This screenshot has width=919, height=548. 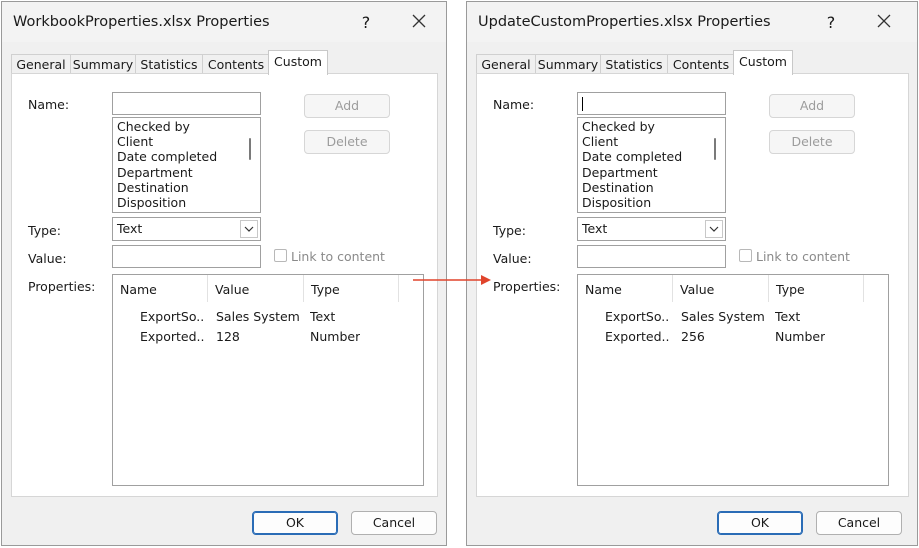 What do you see at coordinates (228, 336) in the screenshot?
I see `row-value: 128` at bounding box center [228, 336].